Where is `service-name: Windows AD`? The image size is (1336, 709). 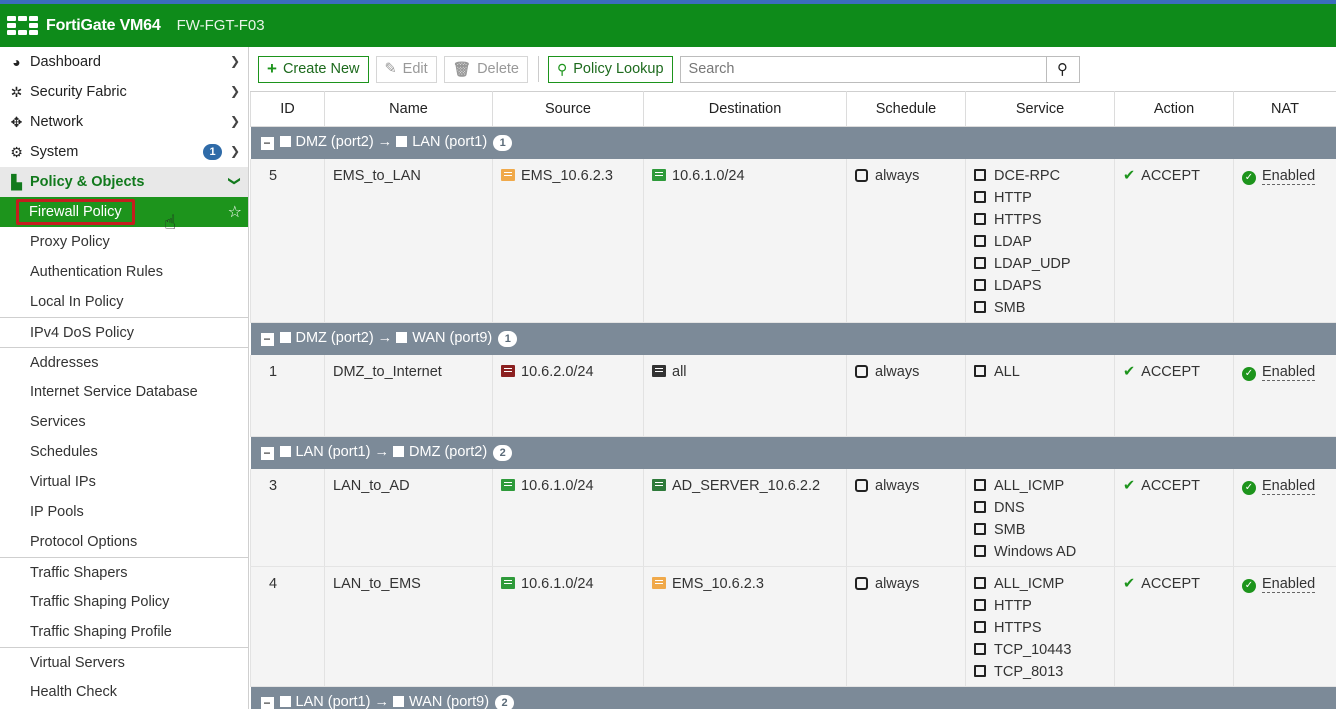 service-name: Windows AD is located at coordinates (1035, 551).